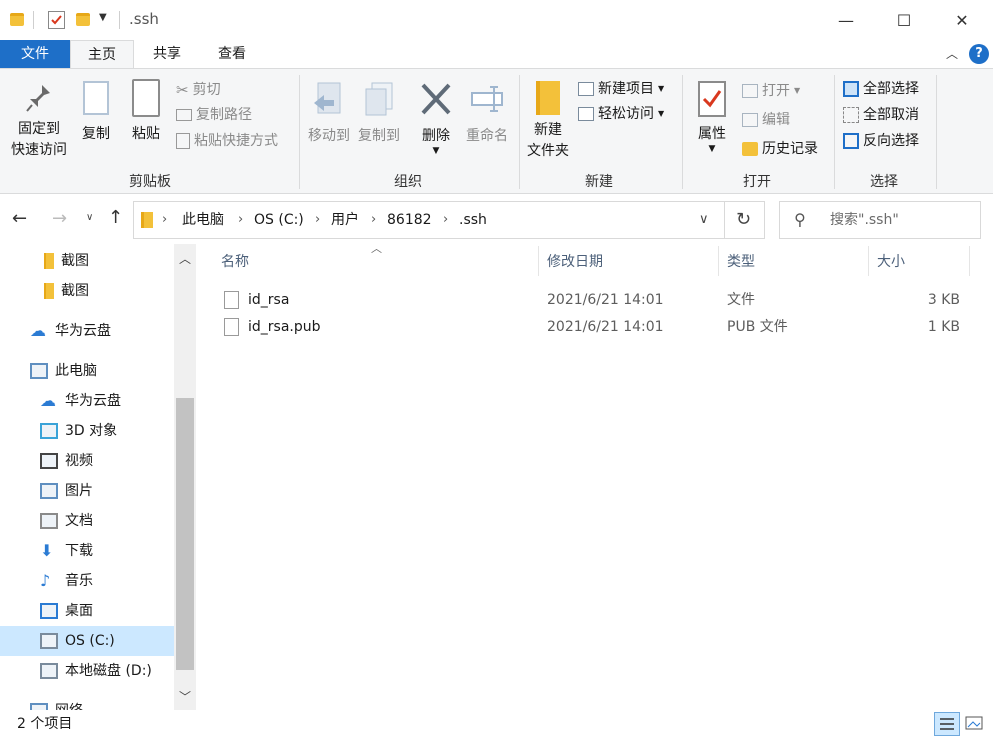  What do you see at coordinates (87, 461) in the screenshot?
I see `nav-item: 视频` at bounding box center [87, 461].